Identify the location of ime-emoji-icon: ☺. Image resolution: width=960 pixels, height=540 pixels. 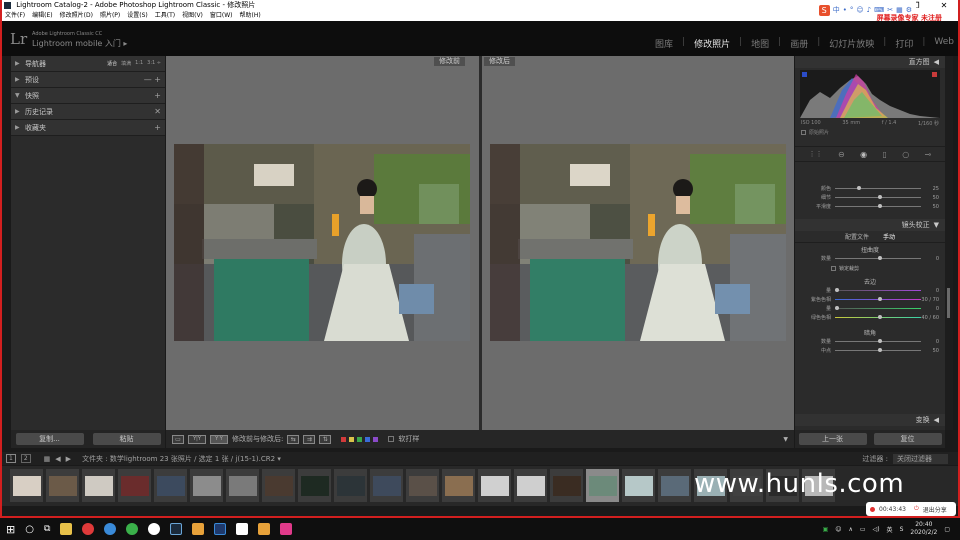
(859, 10).